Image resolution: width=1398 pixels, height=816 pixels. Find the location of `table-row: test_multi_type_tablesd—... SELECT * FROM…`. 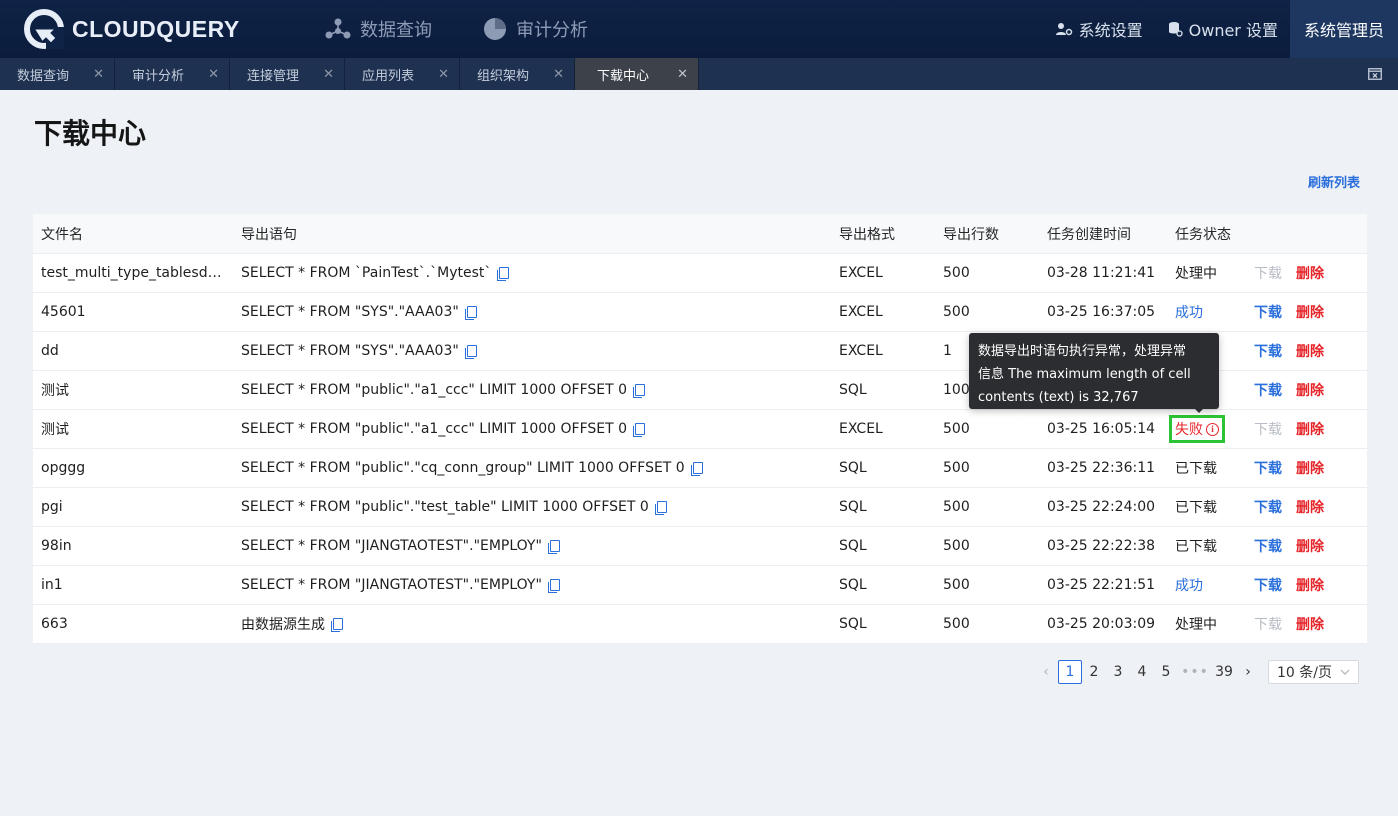

table-row: test_multi_type_tablesd—... SELECT * FROM… is located at coordinates (700, 273).